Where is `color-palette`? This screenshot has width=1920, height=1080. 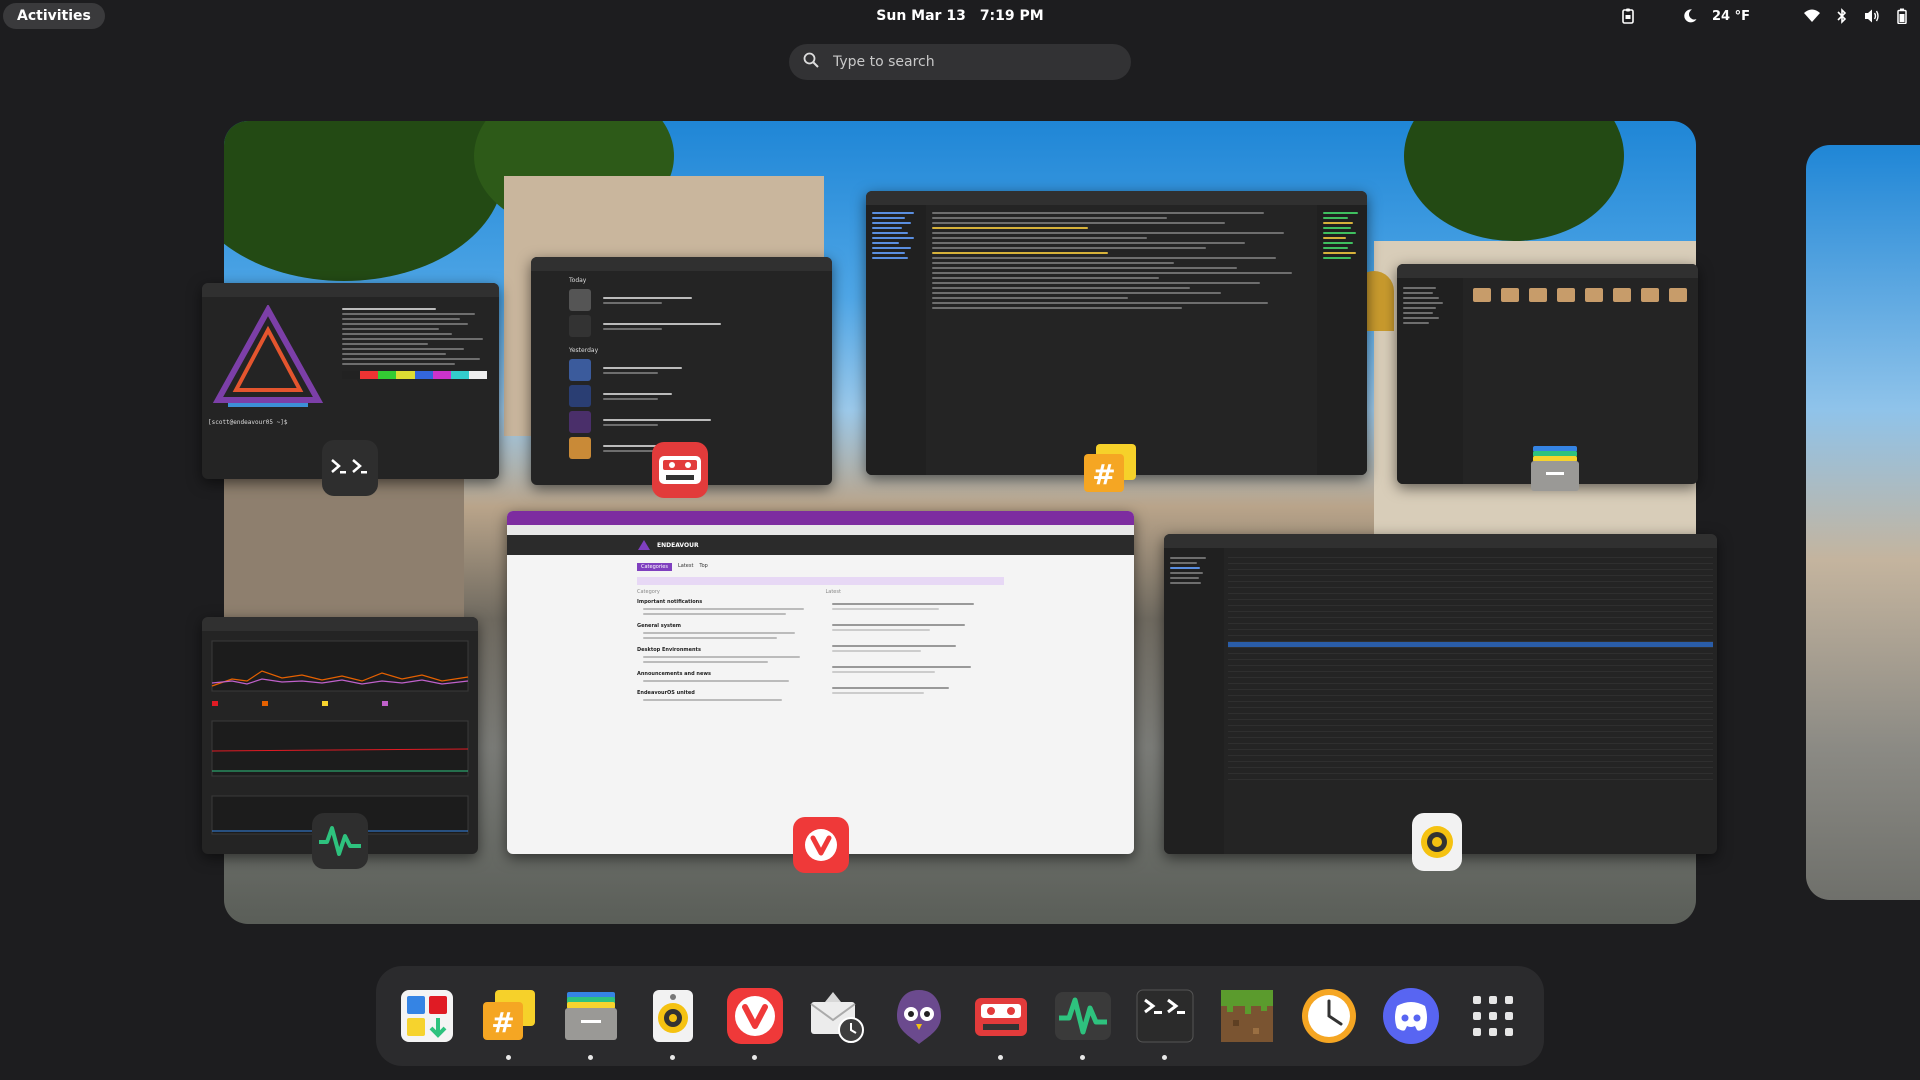
color-palette is located at coordinates (414, 375).